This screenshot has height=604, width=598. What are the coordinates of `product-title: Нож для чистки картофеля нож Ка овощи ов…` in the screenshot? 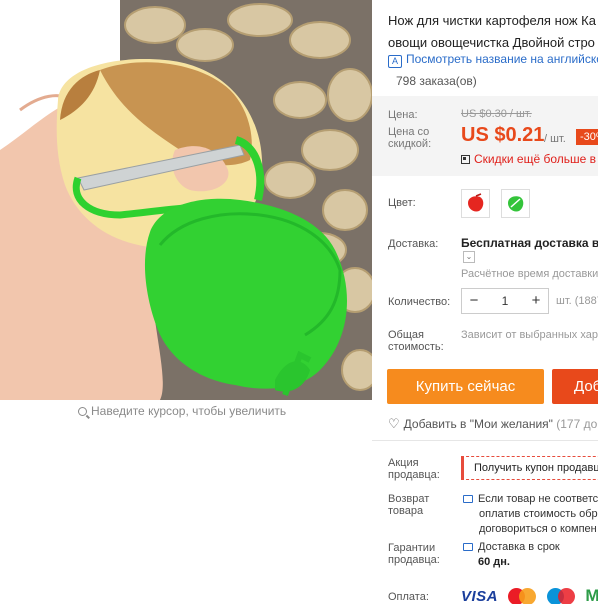 It's located at (493, 32).